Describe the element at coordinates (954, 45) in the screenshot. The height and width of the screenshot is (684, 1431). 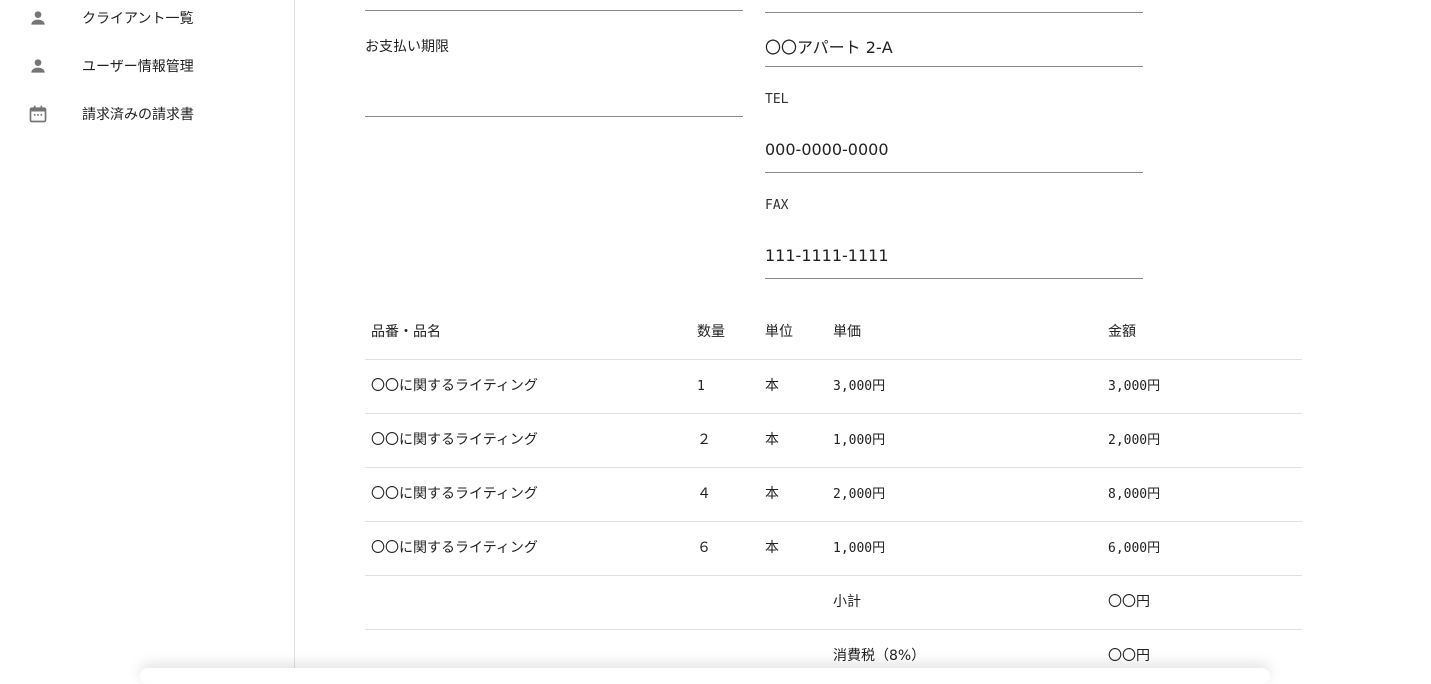
I see `address-field: 〇〇アパート 2-A` at that location.